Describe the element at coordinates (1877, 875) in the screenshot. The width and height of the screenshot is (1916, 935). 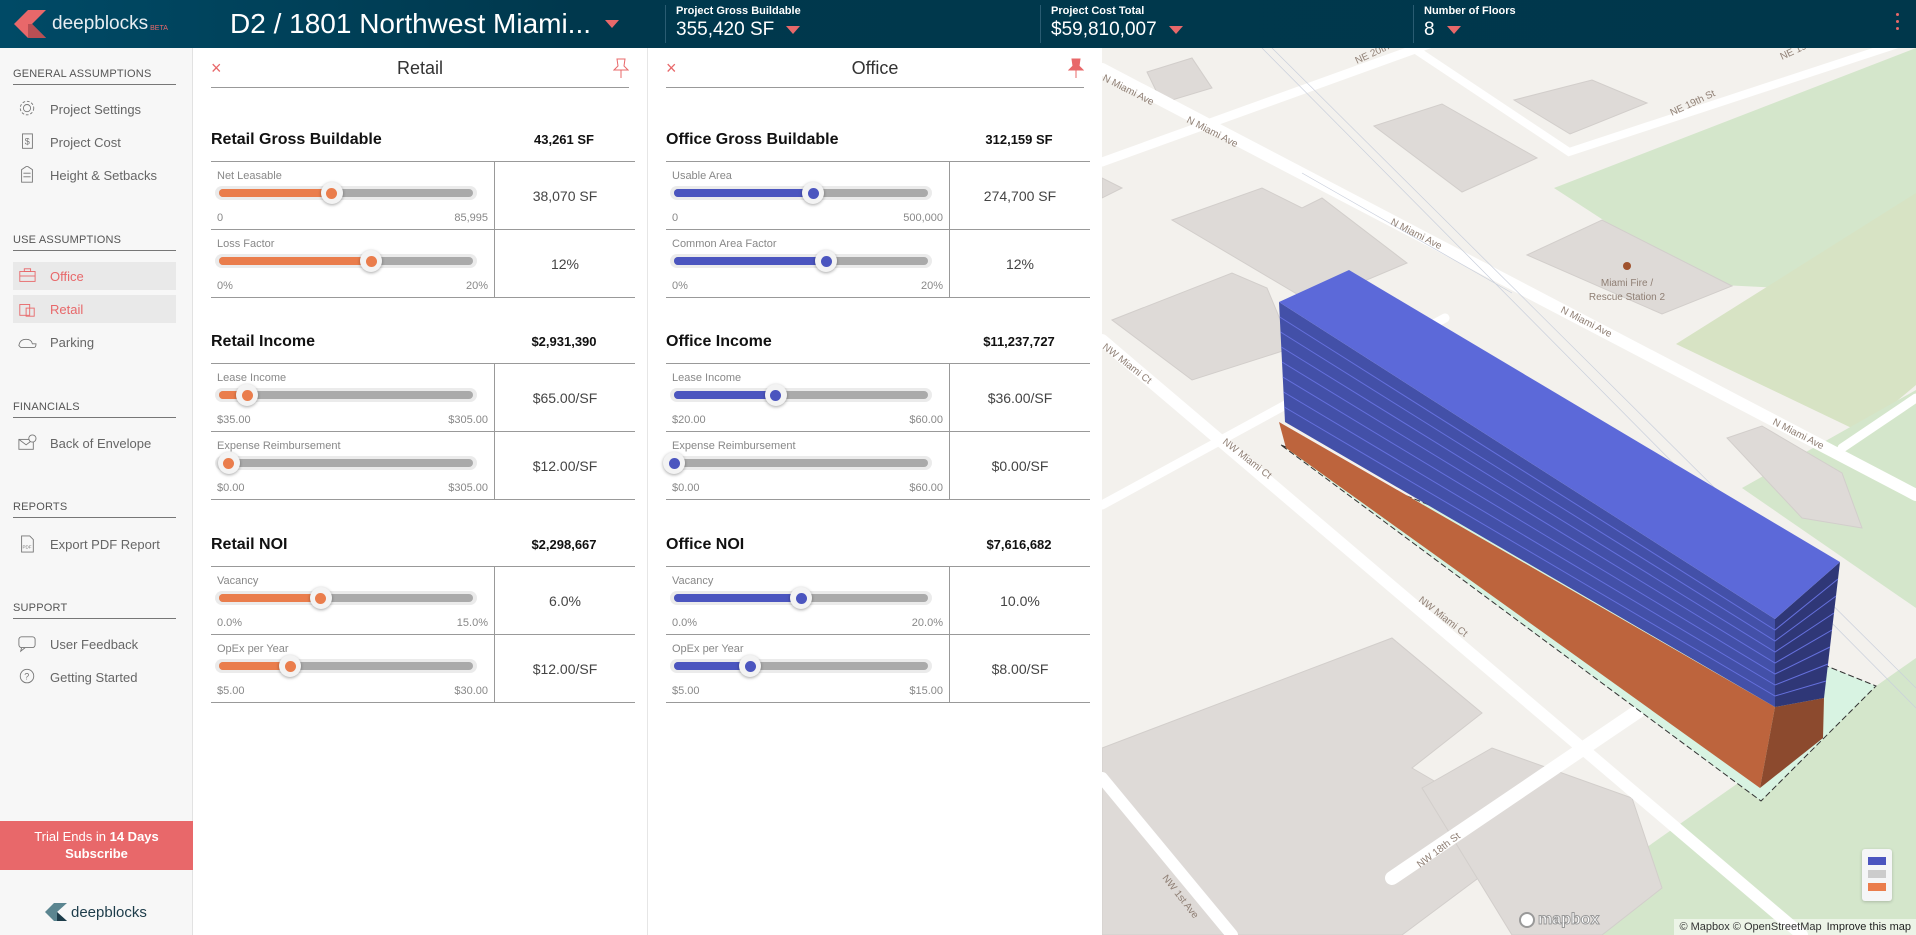
I see `map-legend` at that location.